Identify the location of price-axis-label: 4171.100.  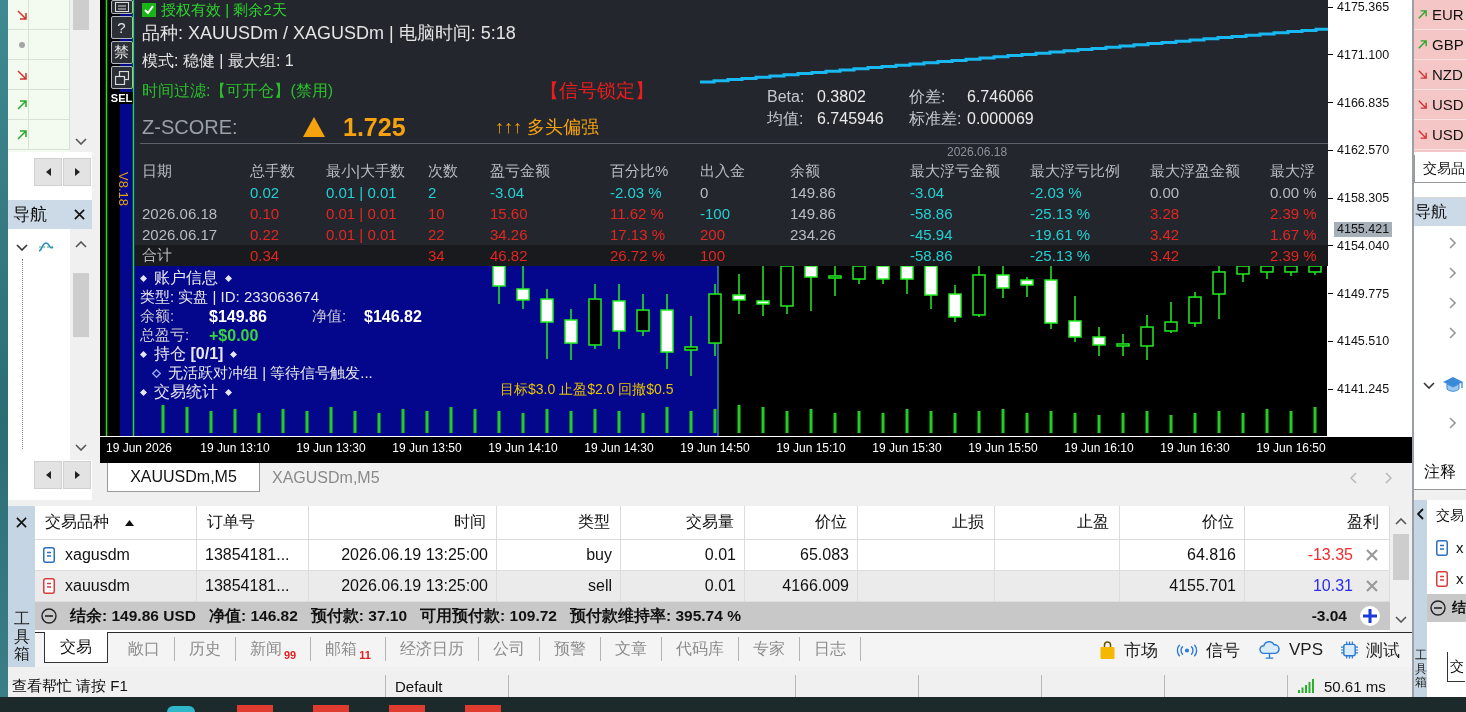
(1359, 54).